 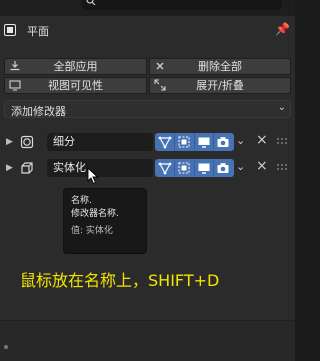 I want to click on close-icon, so click(x=160, y=66).